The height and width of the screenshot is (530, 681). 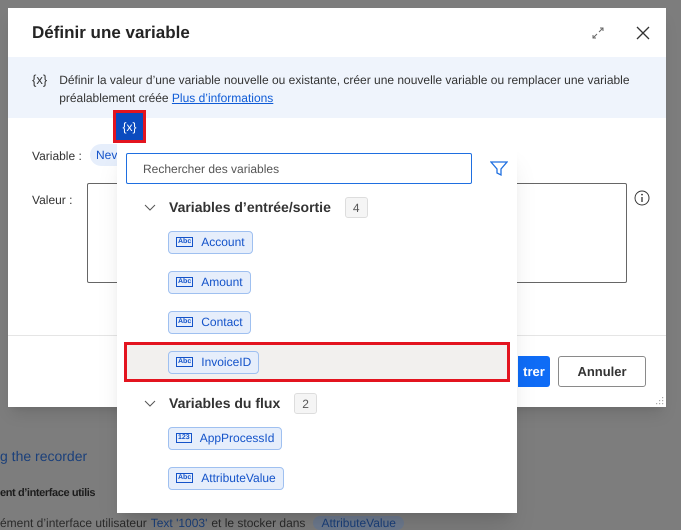 What do you see at coordinates (534, 371) in the screenshot?
I see `primary-button: trer` at bounding box center [534, 371].